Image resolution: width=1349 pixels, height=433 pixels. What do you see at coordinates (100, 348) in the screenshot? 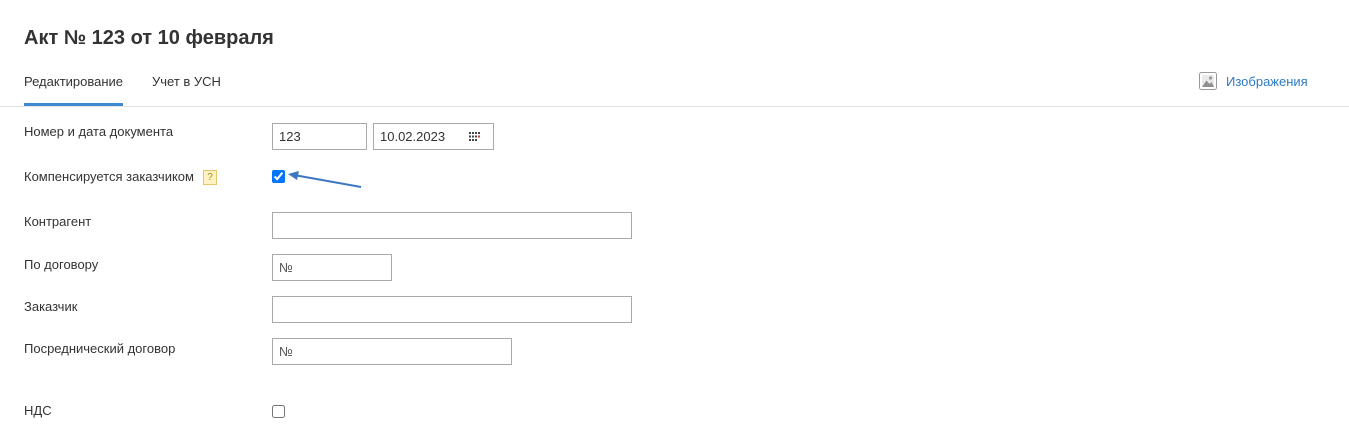
I see `agency-contract-label: Посреднический договор` at bounding box center [100, 348].